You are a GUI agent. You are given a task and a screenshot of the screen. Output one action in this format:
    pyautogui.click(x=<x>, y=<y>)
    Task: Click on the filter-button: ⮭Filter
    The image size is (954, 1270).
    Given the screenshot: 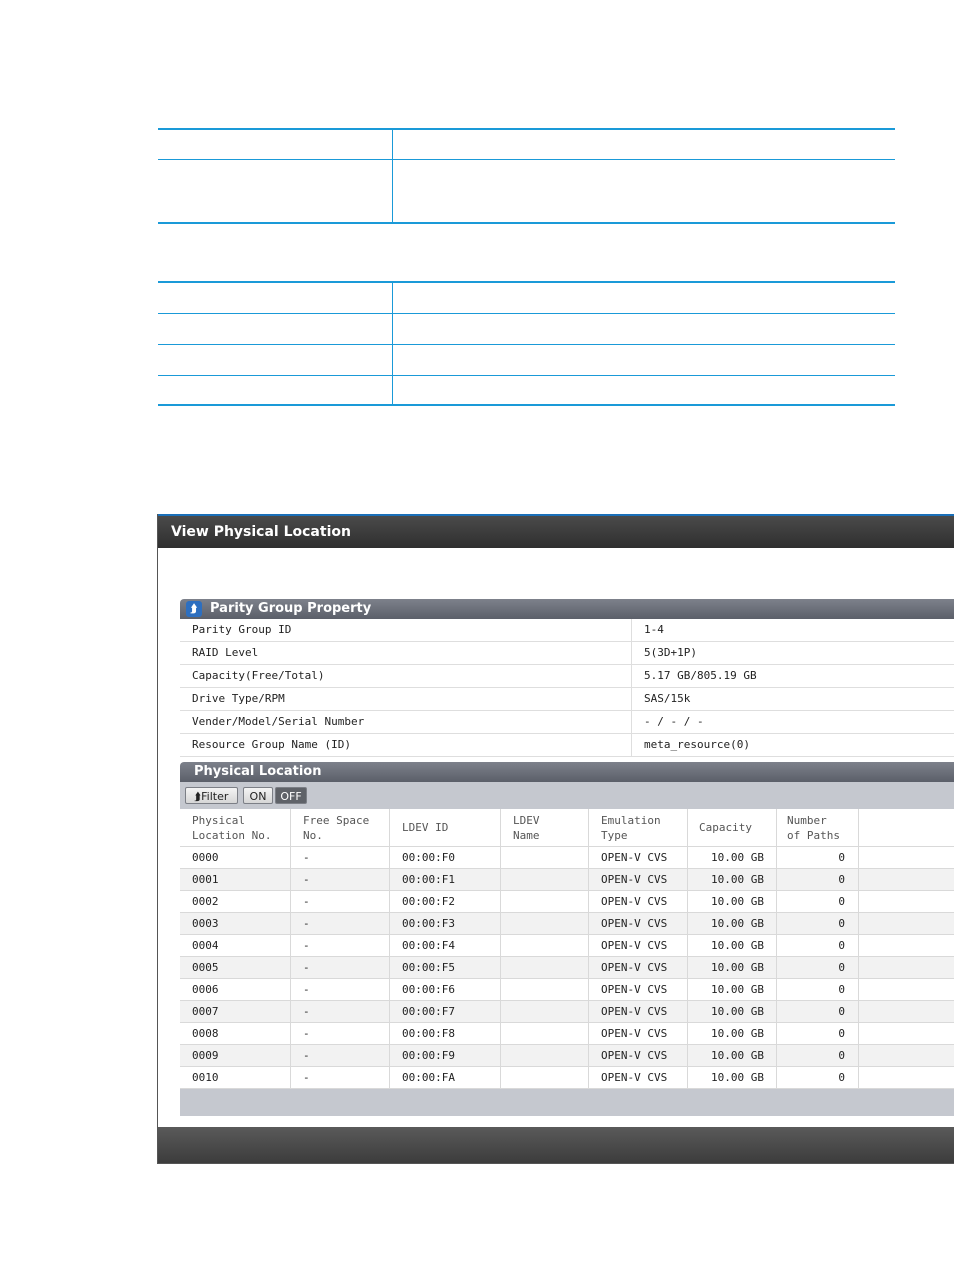 What is the action you would take?
    pyautogui.click(x=211, y=795)
    